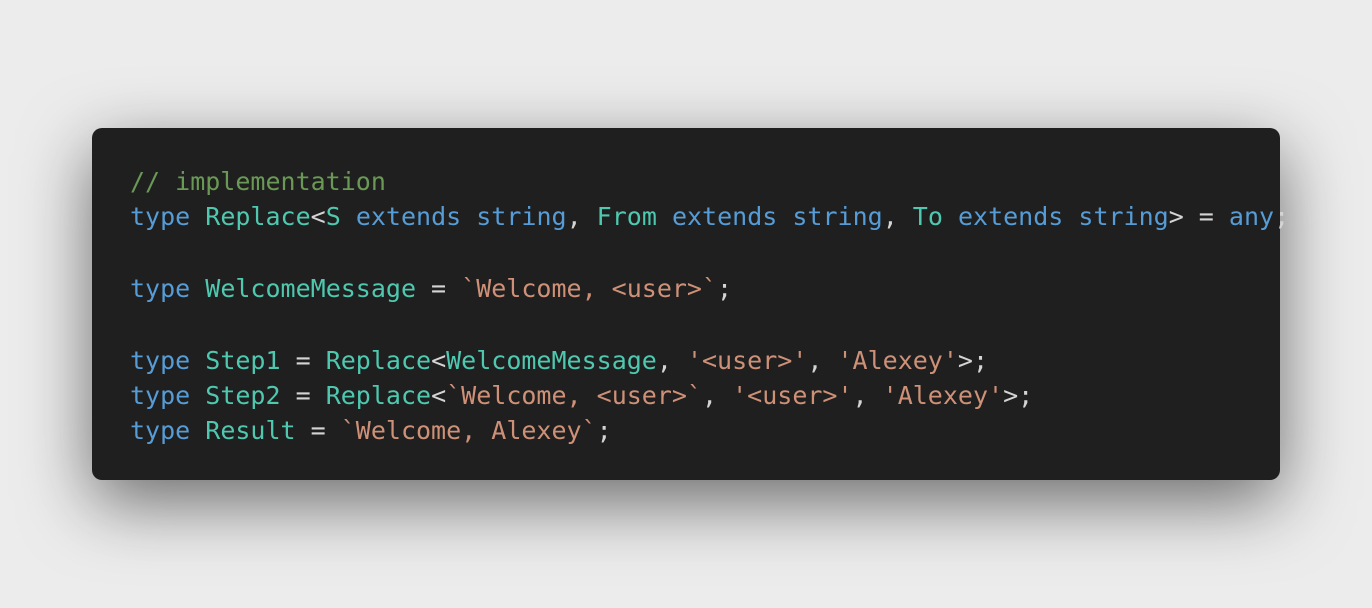  What do you see at coordinates (243, 395) in the screenshot?
I see `code-type-name: Step2` at bounding box center [243, 395].